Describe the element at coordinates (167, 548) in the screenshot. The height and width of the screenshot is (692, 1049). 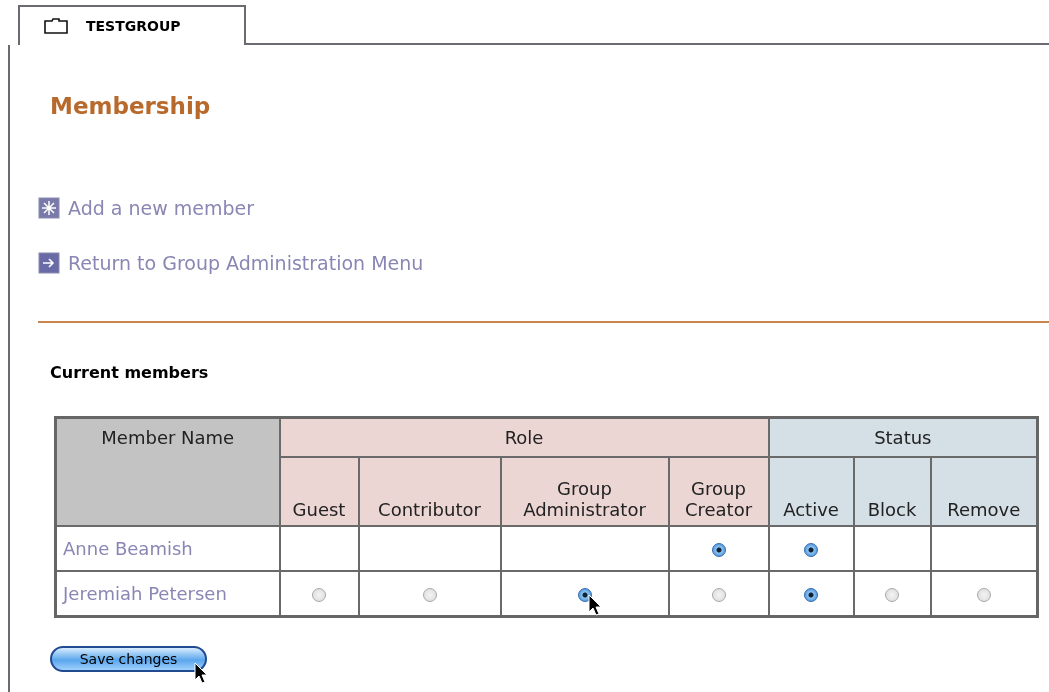
I see `member-name: Anne Beamish` at that location.